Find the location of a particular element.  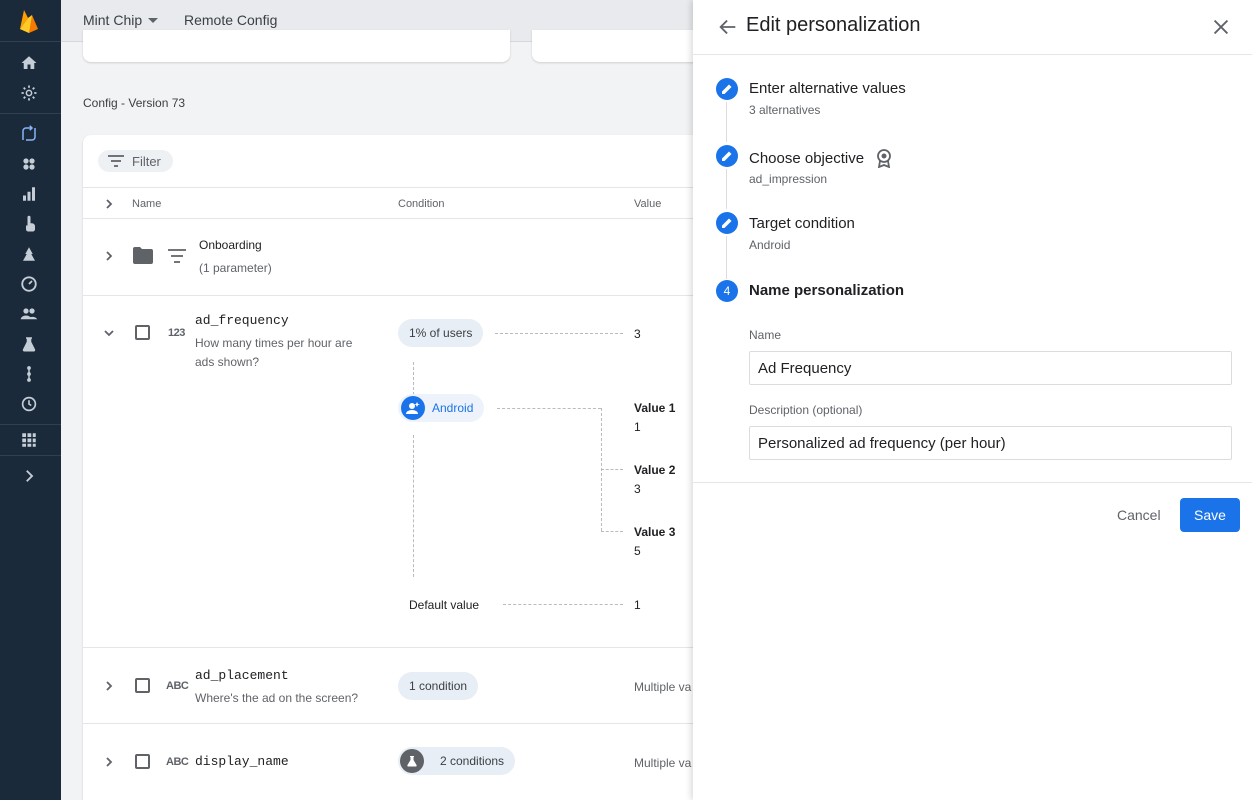

experiment-icon is located at coordinates (412, 761).